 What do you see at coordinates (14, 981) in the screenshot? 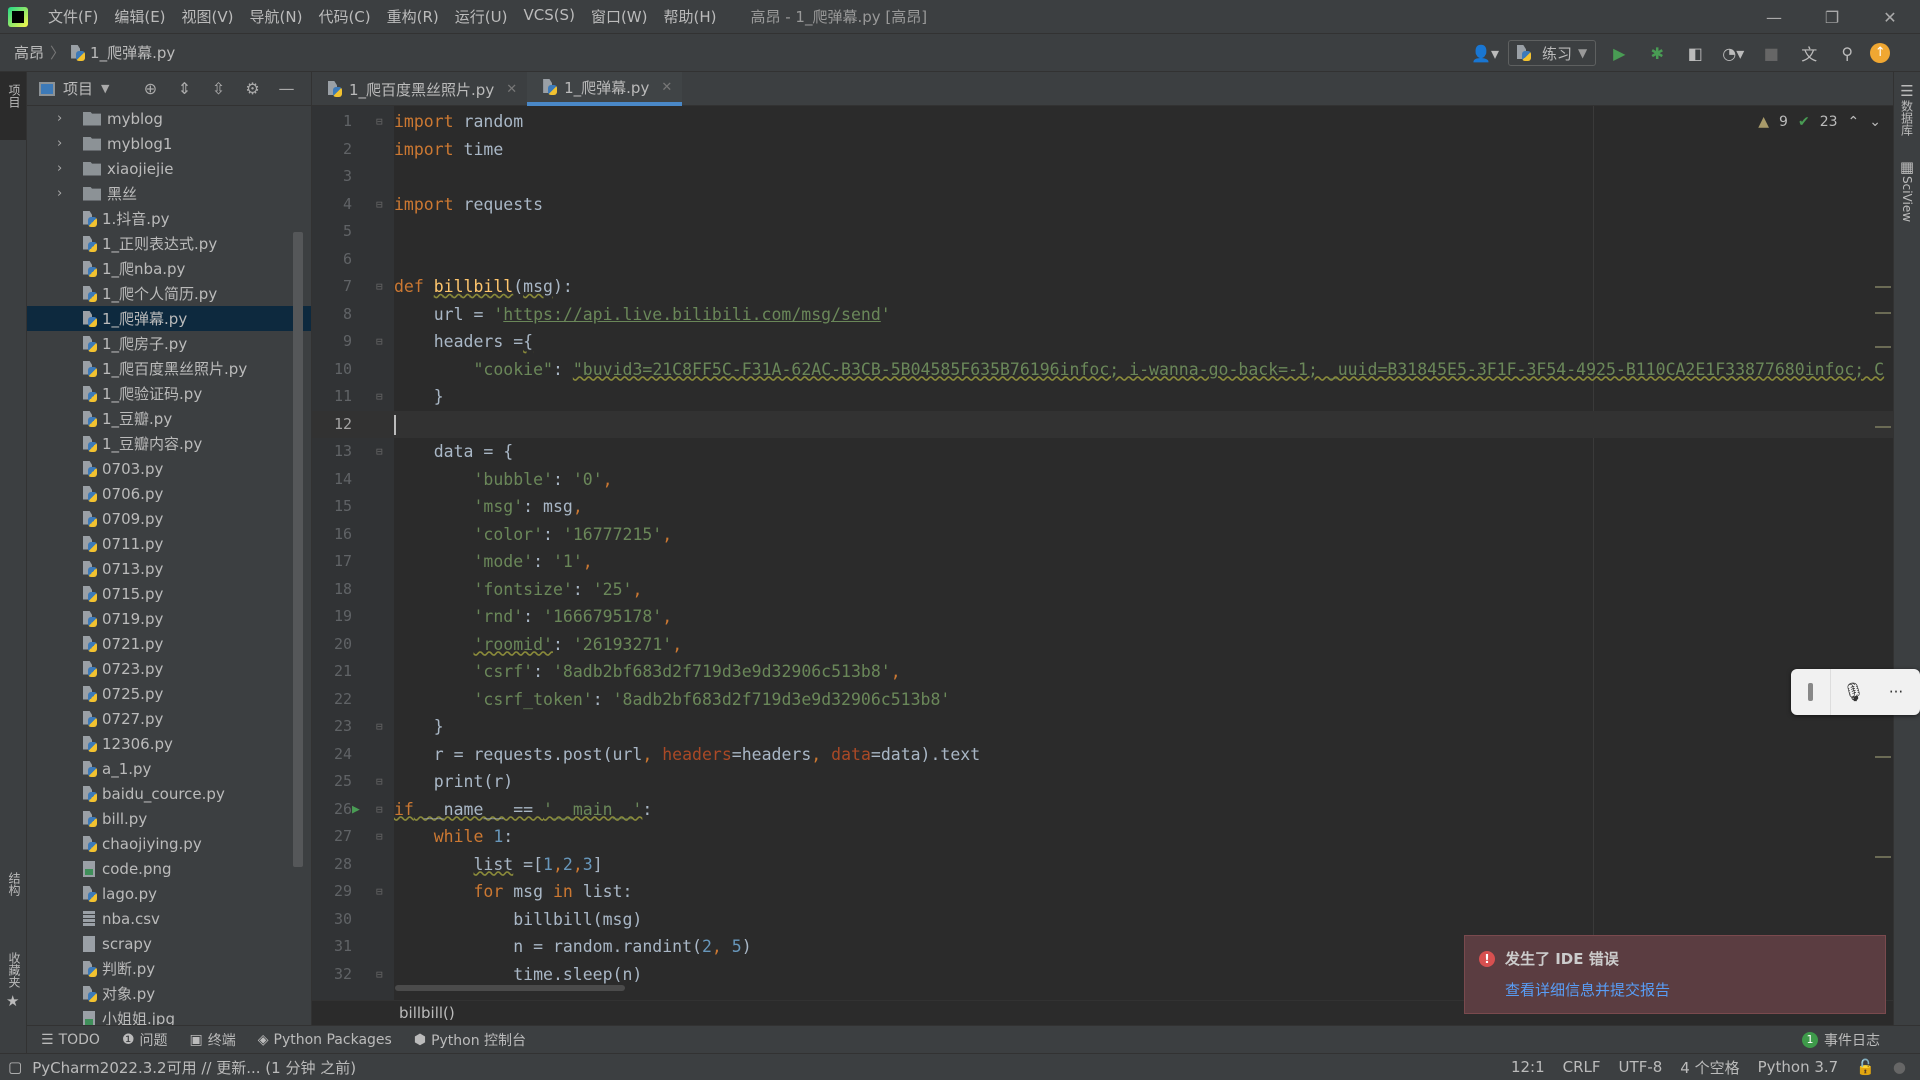
I see `favorites-tool-button: 收藏夹 ★` at bounding box center [14, 981].